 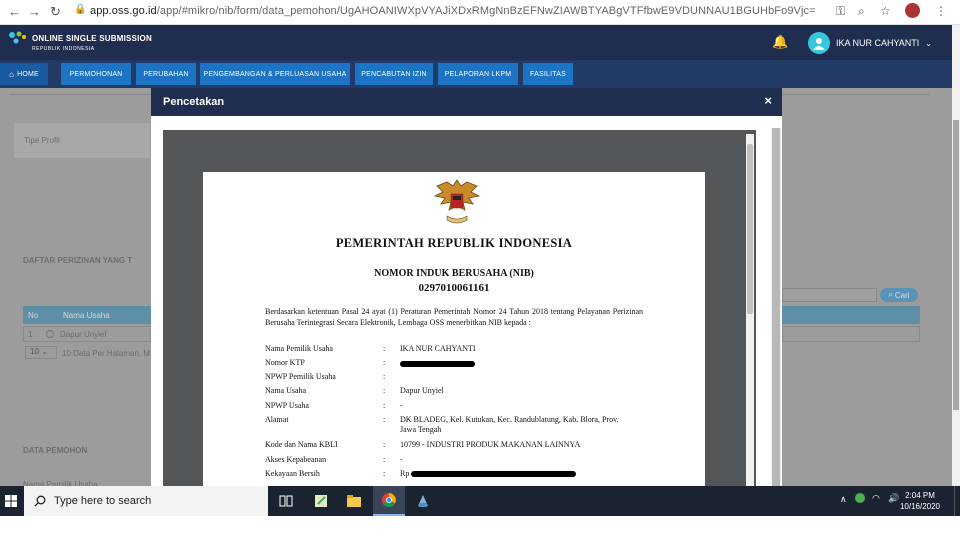 I want to click on search-icon, so click(x=40, y=501).